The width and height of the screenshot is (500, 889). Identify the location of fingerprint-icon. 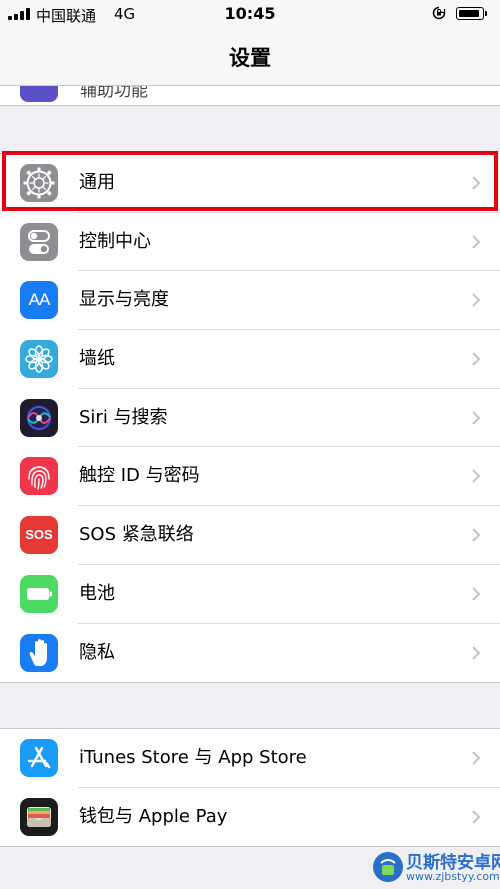
(39, 476).